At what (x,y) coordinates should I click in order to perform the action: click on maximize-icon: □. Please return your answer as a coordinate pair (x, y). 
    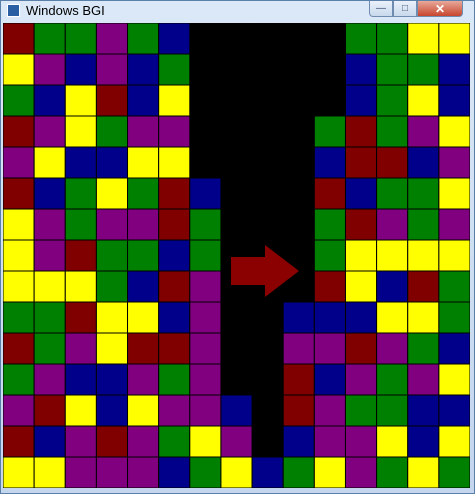
    Looking at the image, I should click on (405, 8).